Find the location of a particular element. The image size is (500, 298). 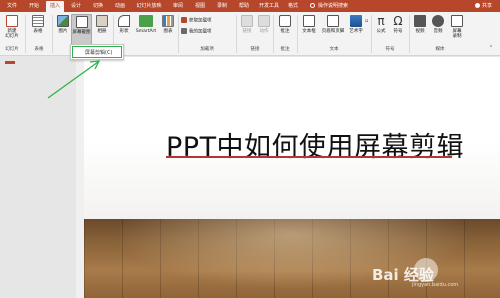

lightbulb-icon is located at coordinates (312, 5).